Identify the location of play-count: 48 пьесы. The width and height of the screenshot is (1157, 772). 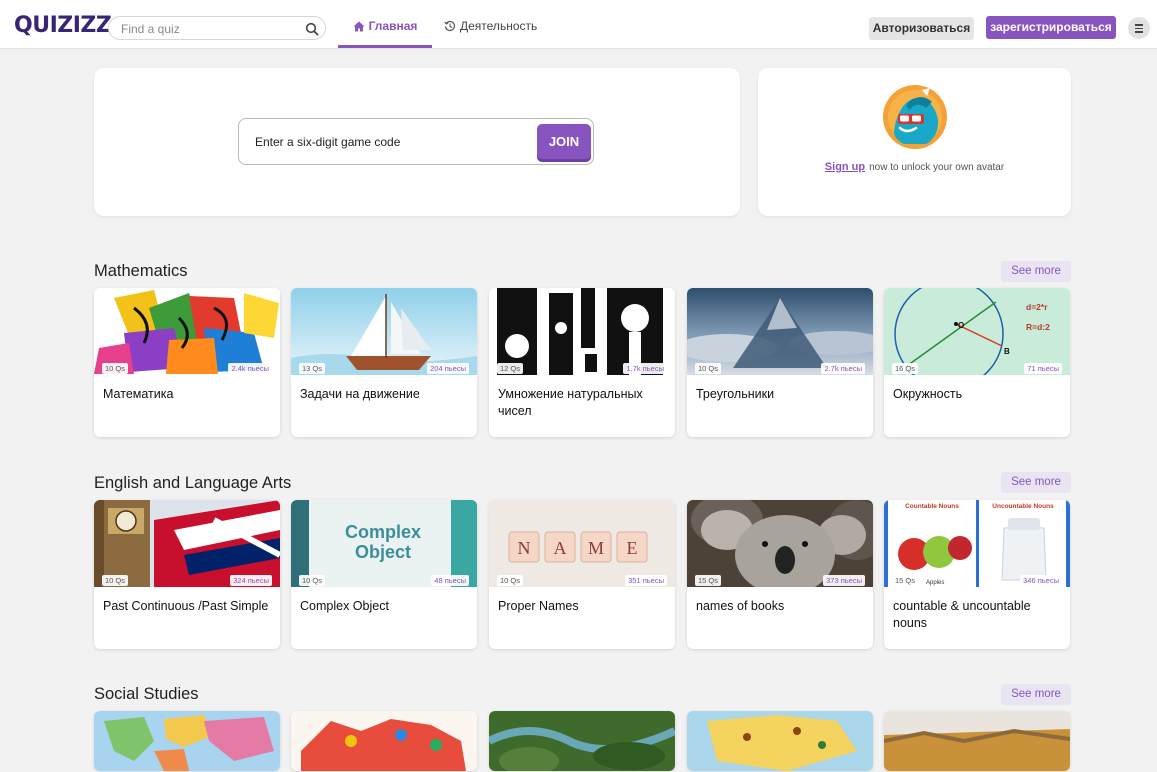
(450, 580).